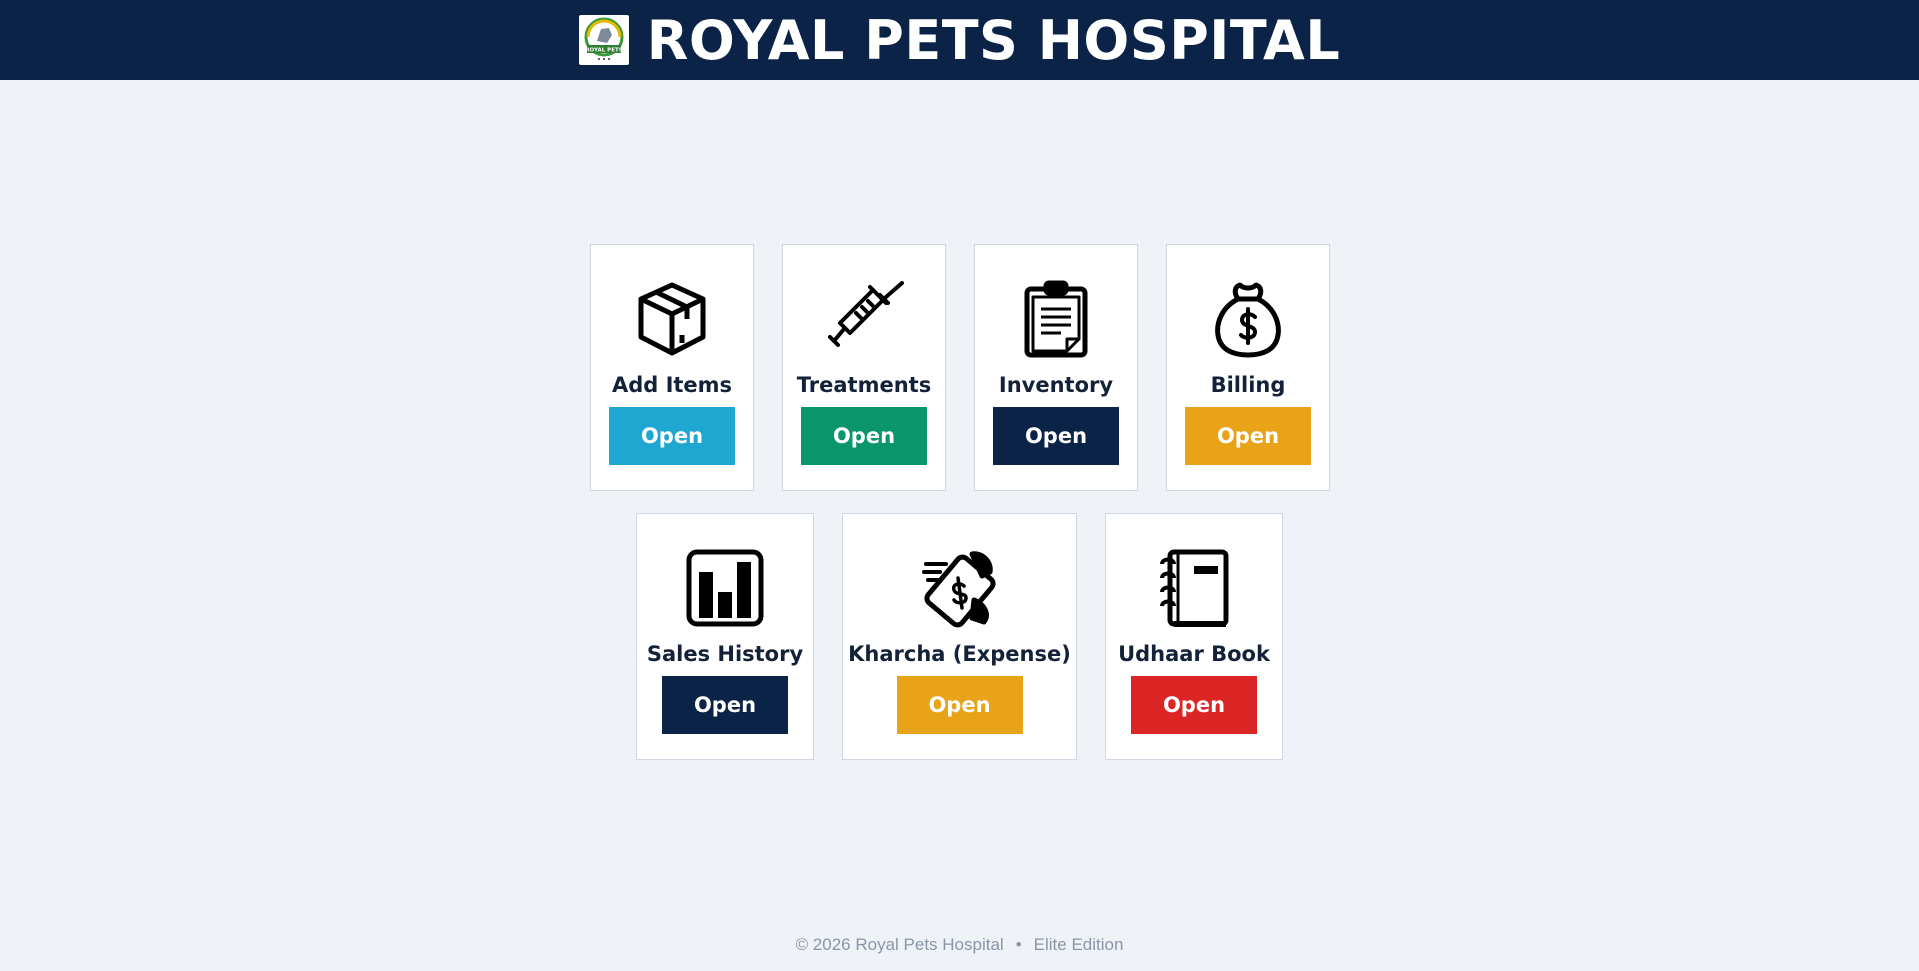  I want to click on open-treatments-button: Open, so click(864, 436).